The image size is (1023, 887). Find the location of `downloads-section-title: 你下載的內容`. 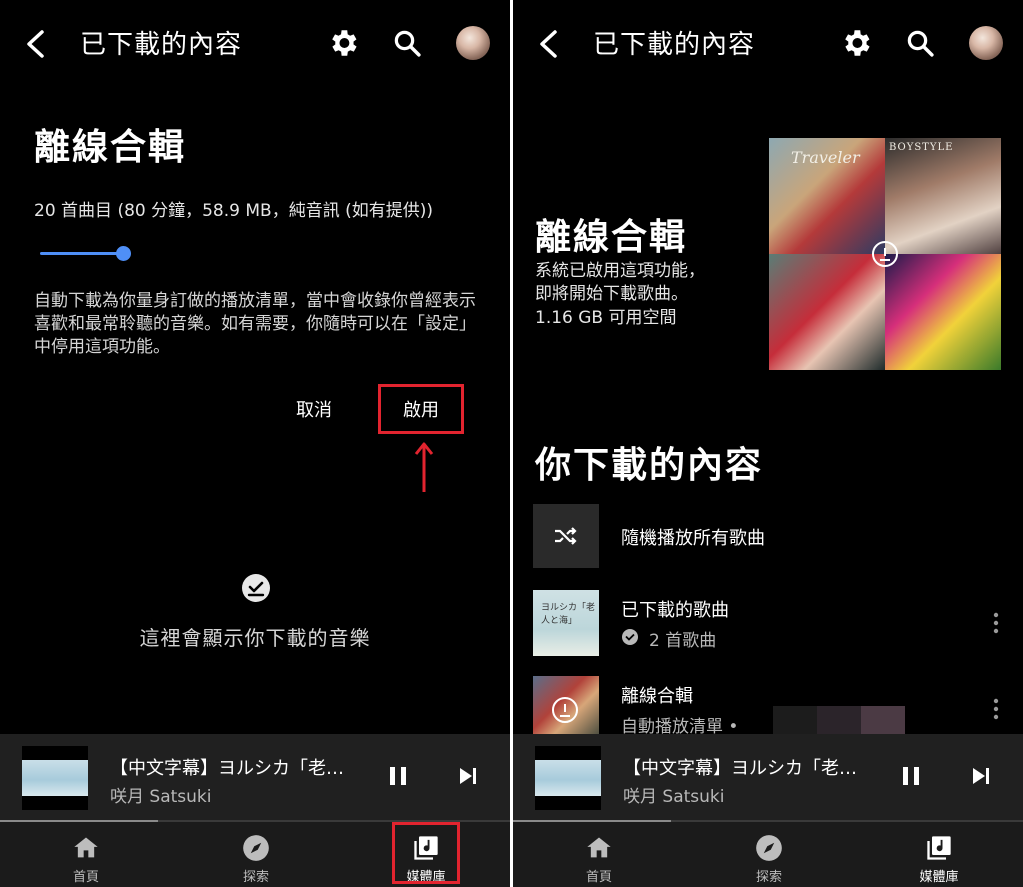

downloads-section-title: 你下載的內容 is located at coordinates (649, 465).